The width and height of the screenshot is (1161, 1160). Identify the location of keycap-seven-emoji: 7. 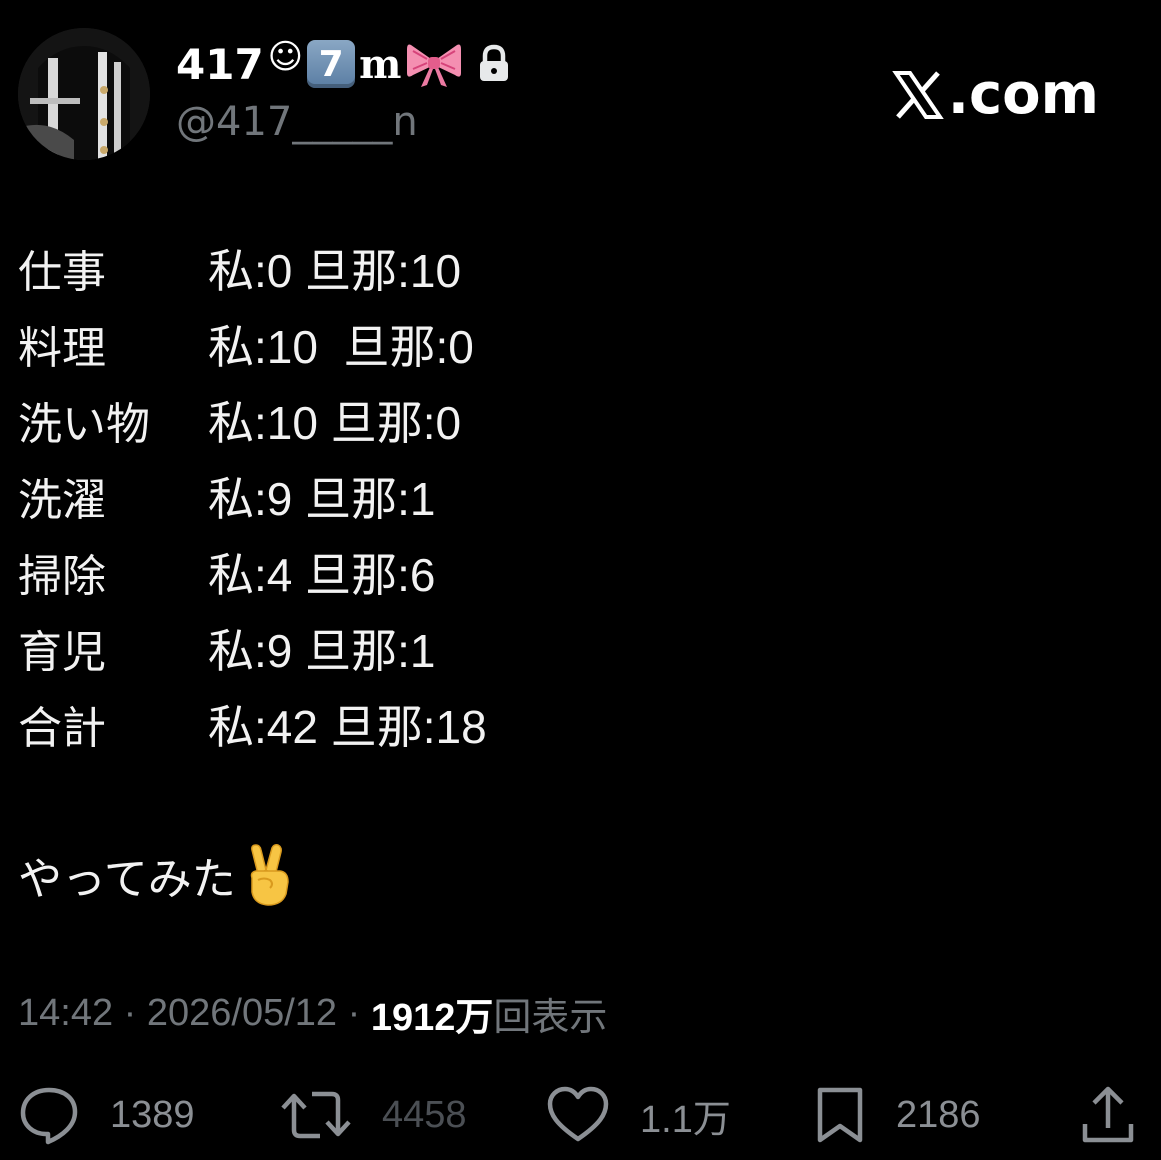
(331, 64).